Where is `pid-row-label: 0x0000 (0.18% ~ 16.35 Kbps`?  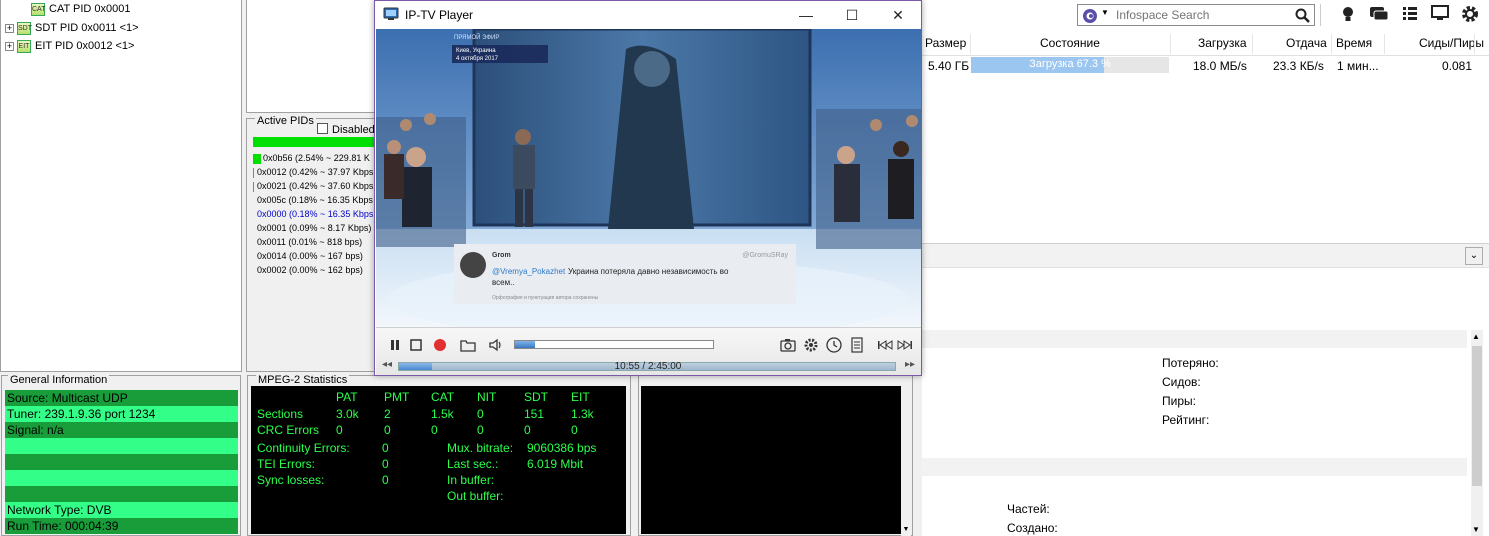
pid-row-label: 0x0000 (0.18% ~ 16.35 Kbps is located at coordinates (315, 214).